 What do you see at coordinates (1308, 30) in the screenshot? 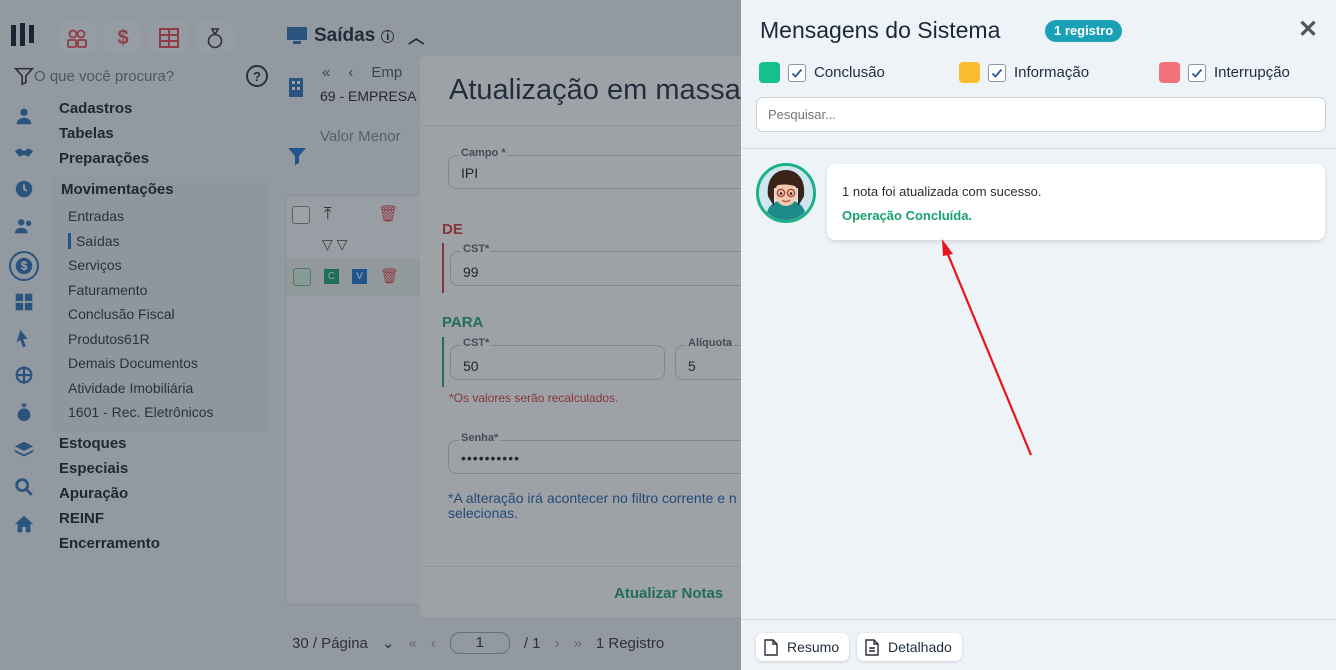
I see `close-icon: ✕` at bounding box center [1308, 30].